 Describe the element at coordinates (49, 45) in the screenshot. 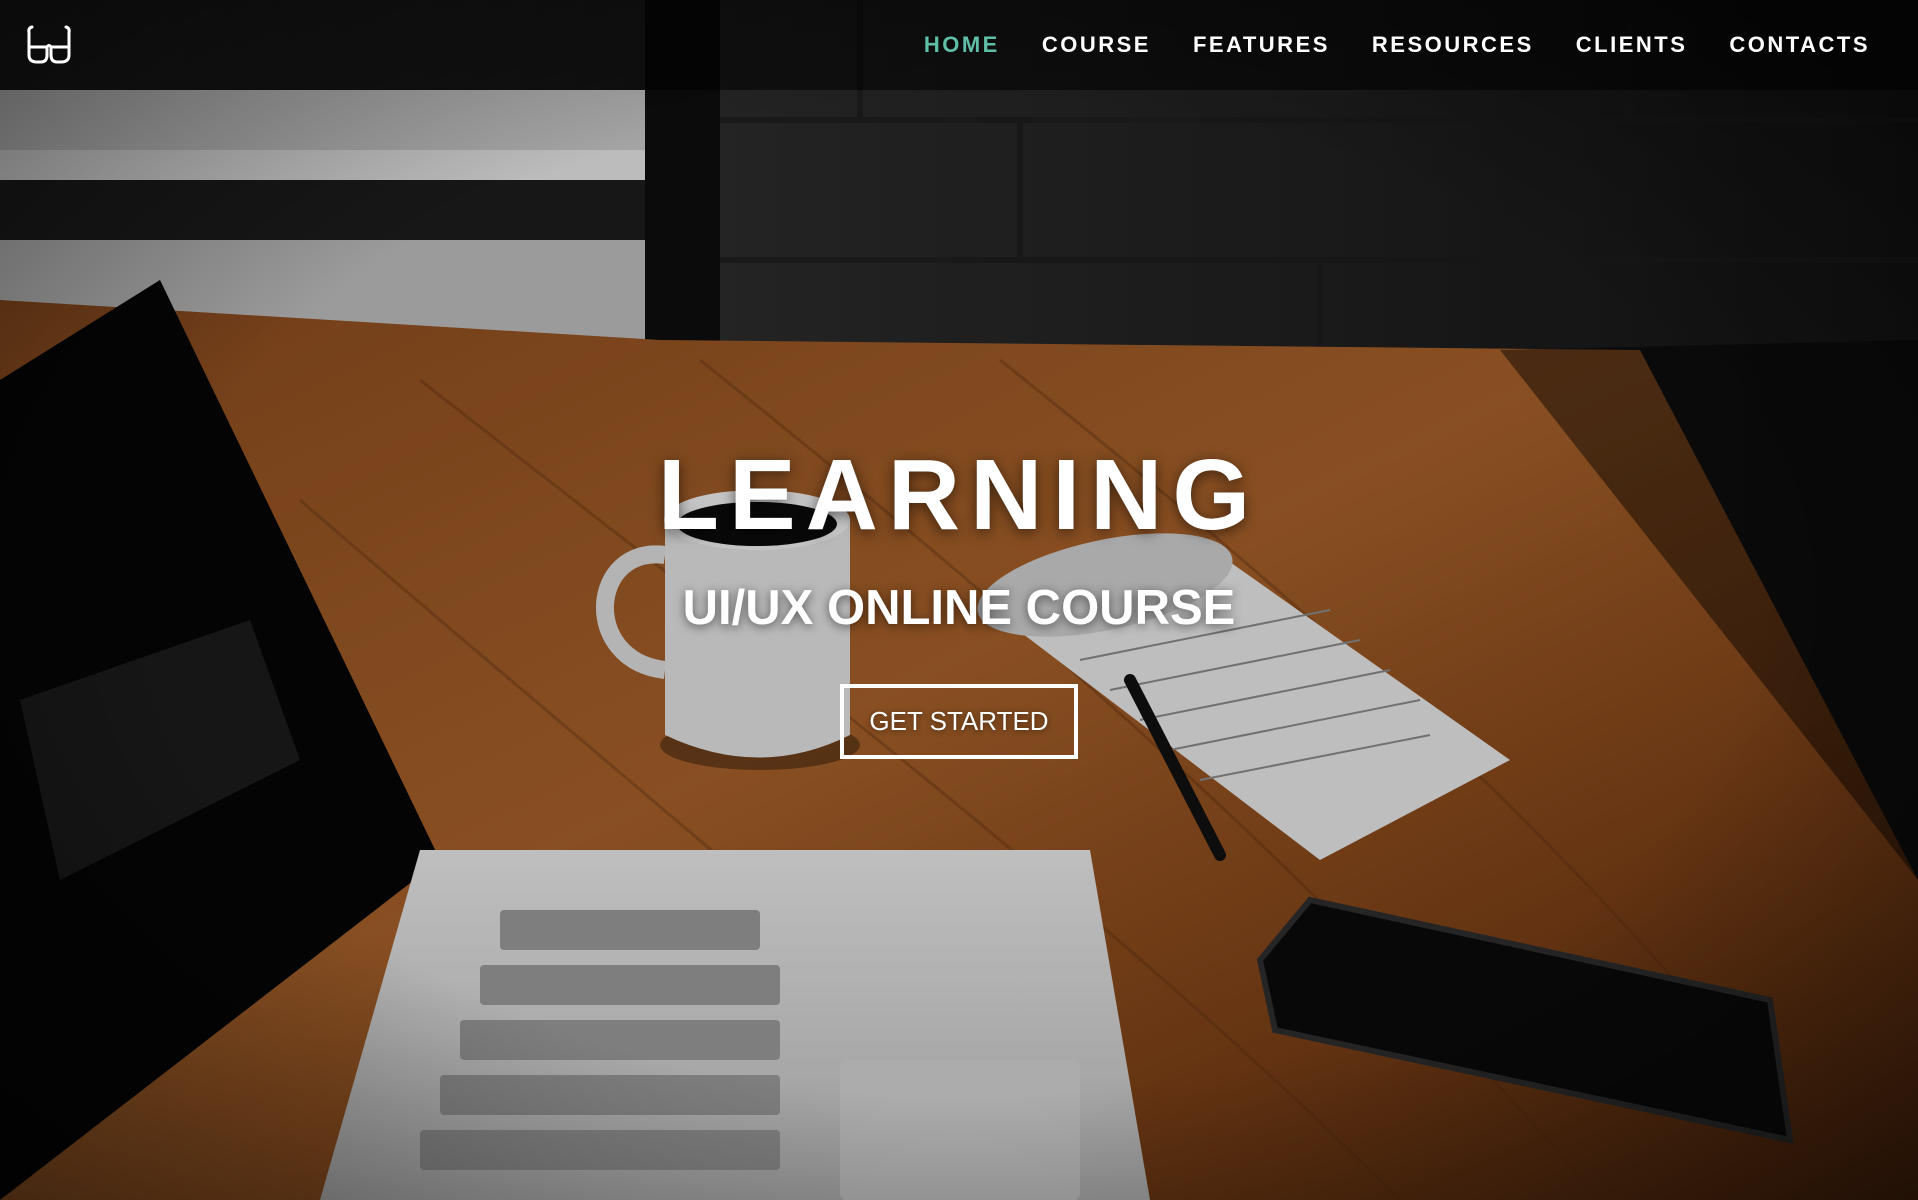

I see `glasses-icon` at that location.